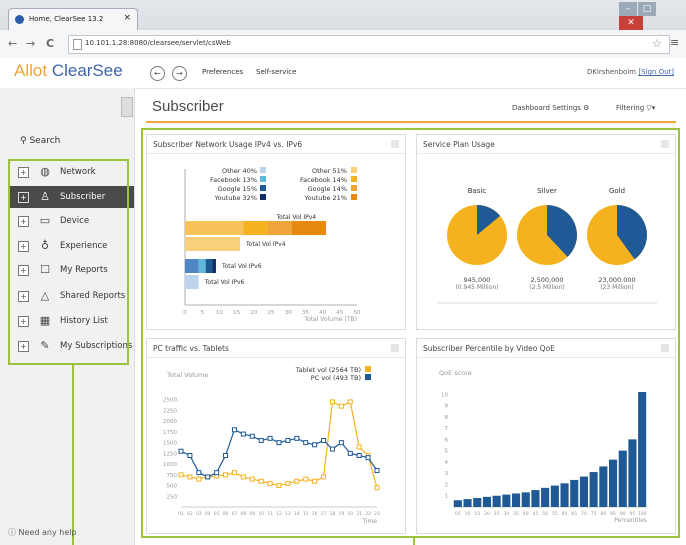  I want to click on logo-clearsee: ClearSee, so click(87, 70).